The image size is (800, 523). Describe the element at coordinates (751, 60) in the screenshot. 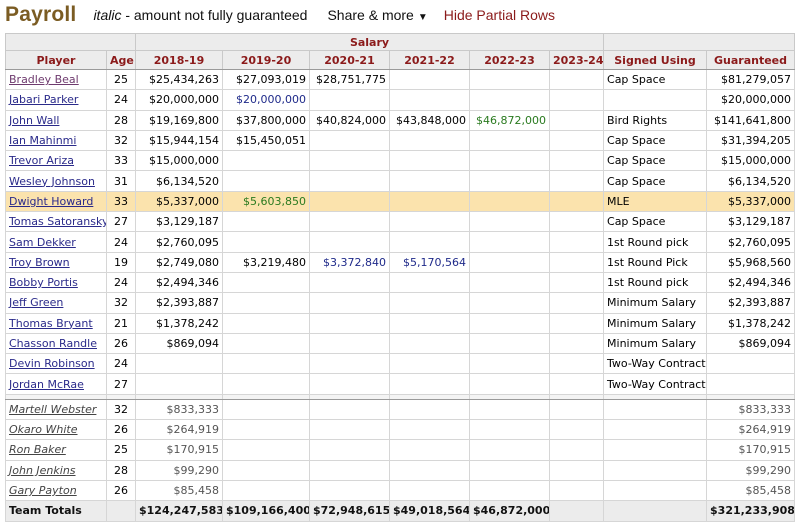

I see `column-header-guaranteed: Guaranteed` at that location.